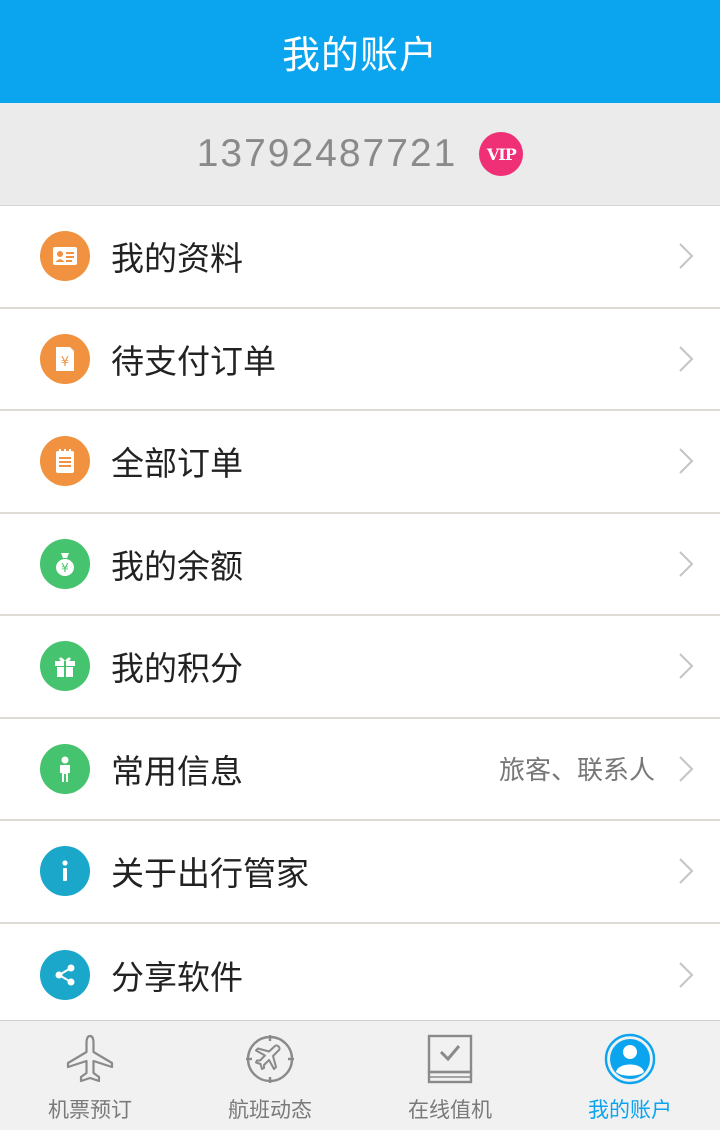  I want to click on order-list-icon, so click(65, 461).